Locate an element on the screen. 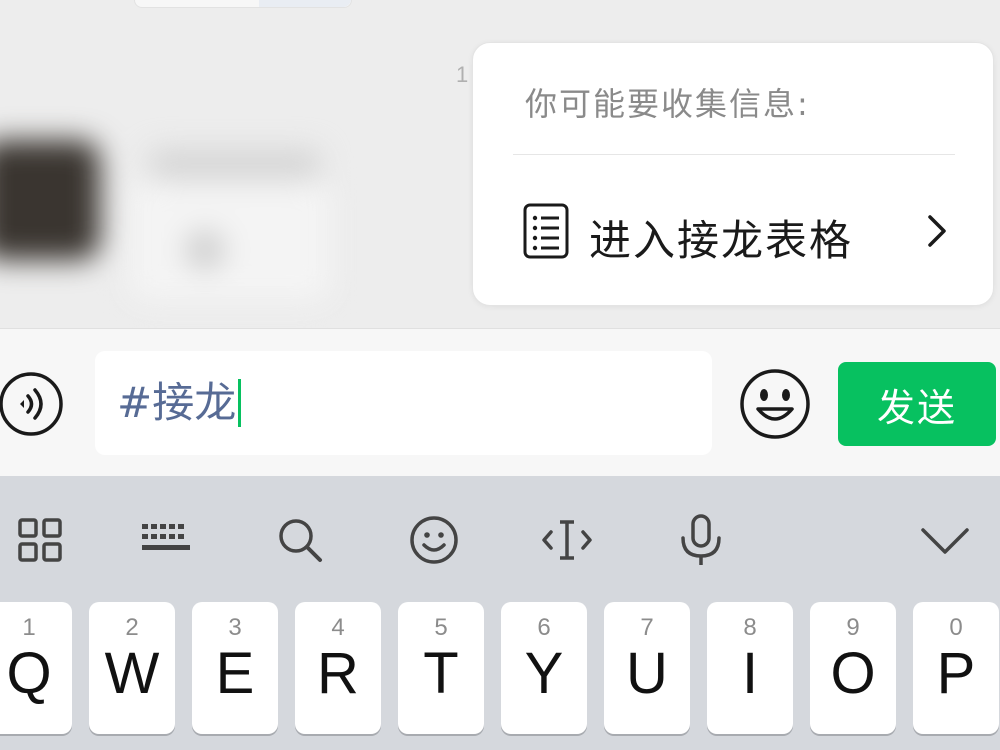 Image resolution: width=1000 pixels, height=750 pixels. key-r: 4R is located at coordinates (338, 668).